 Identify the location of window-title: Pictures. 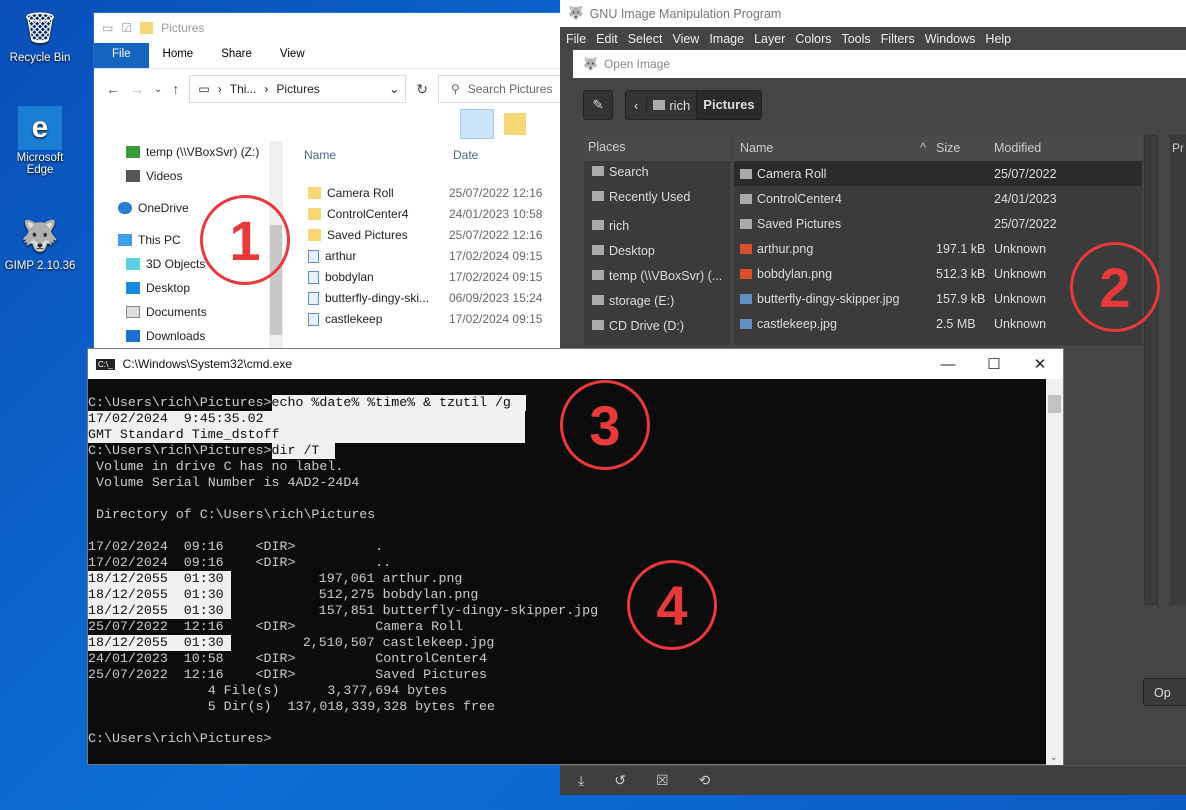
(183, 28).